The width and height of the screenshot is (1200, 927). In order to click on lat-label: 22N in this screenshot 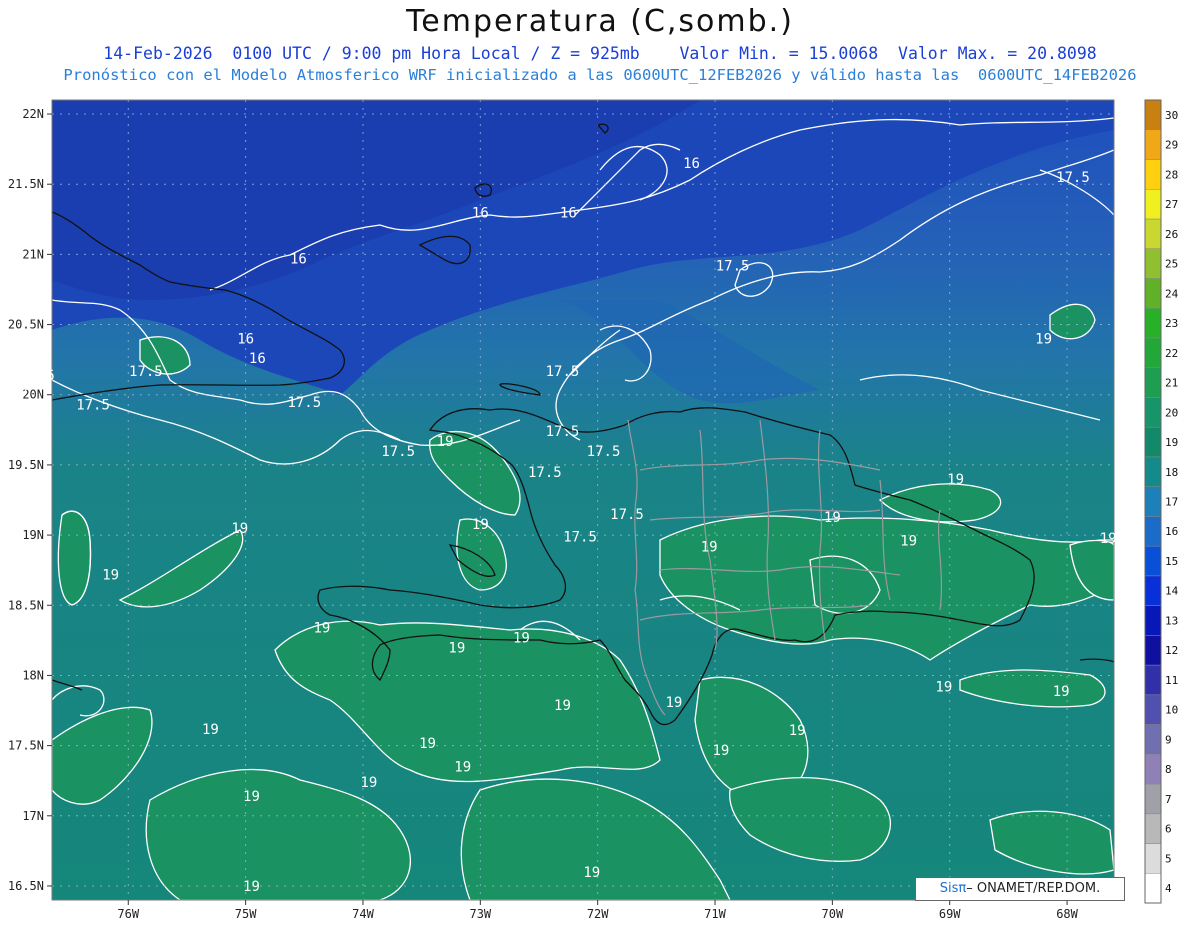, I will do `click(33, 114)`.